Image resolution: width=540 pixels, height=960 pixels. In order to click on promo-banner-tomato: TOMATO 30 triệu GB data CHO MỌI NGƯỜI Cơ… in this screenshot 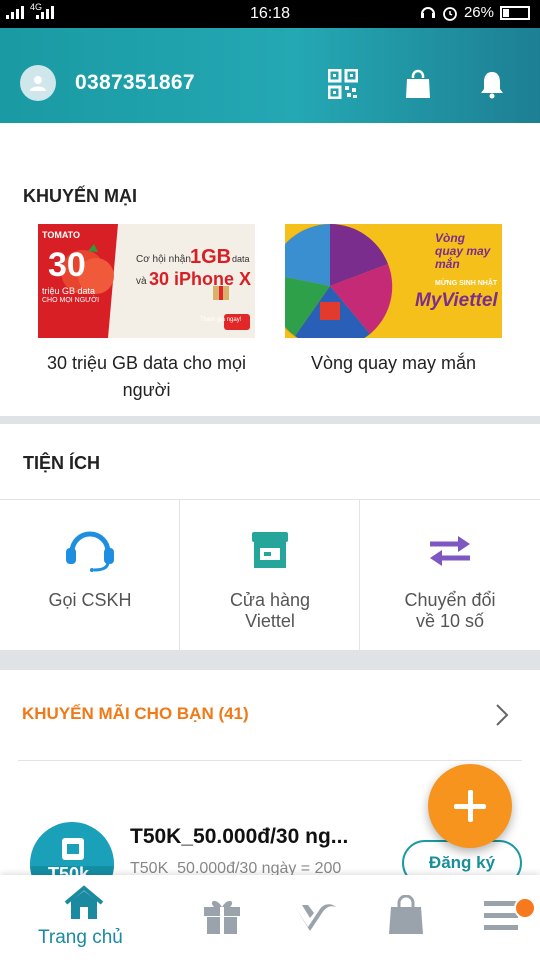, I will do `click(146, 281)`.